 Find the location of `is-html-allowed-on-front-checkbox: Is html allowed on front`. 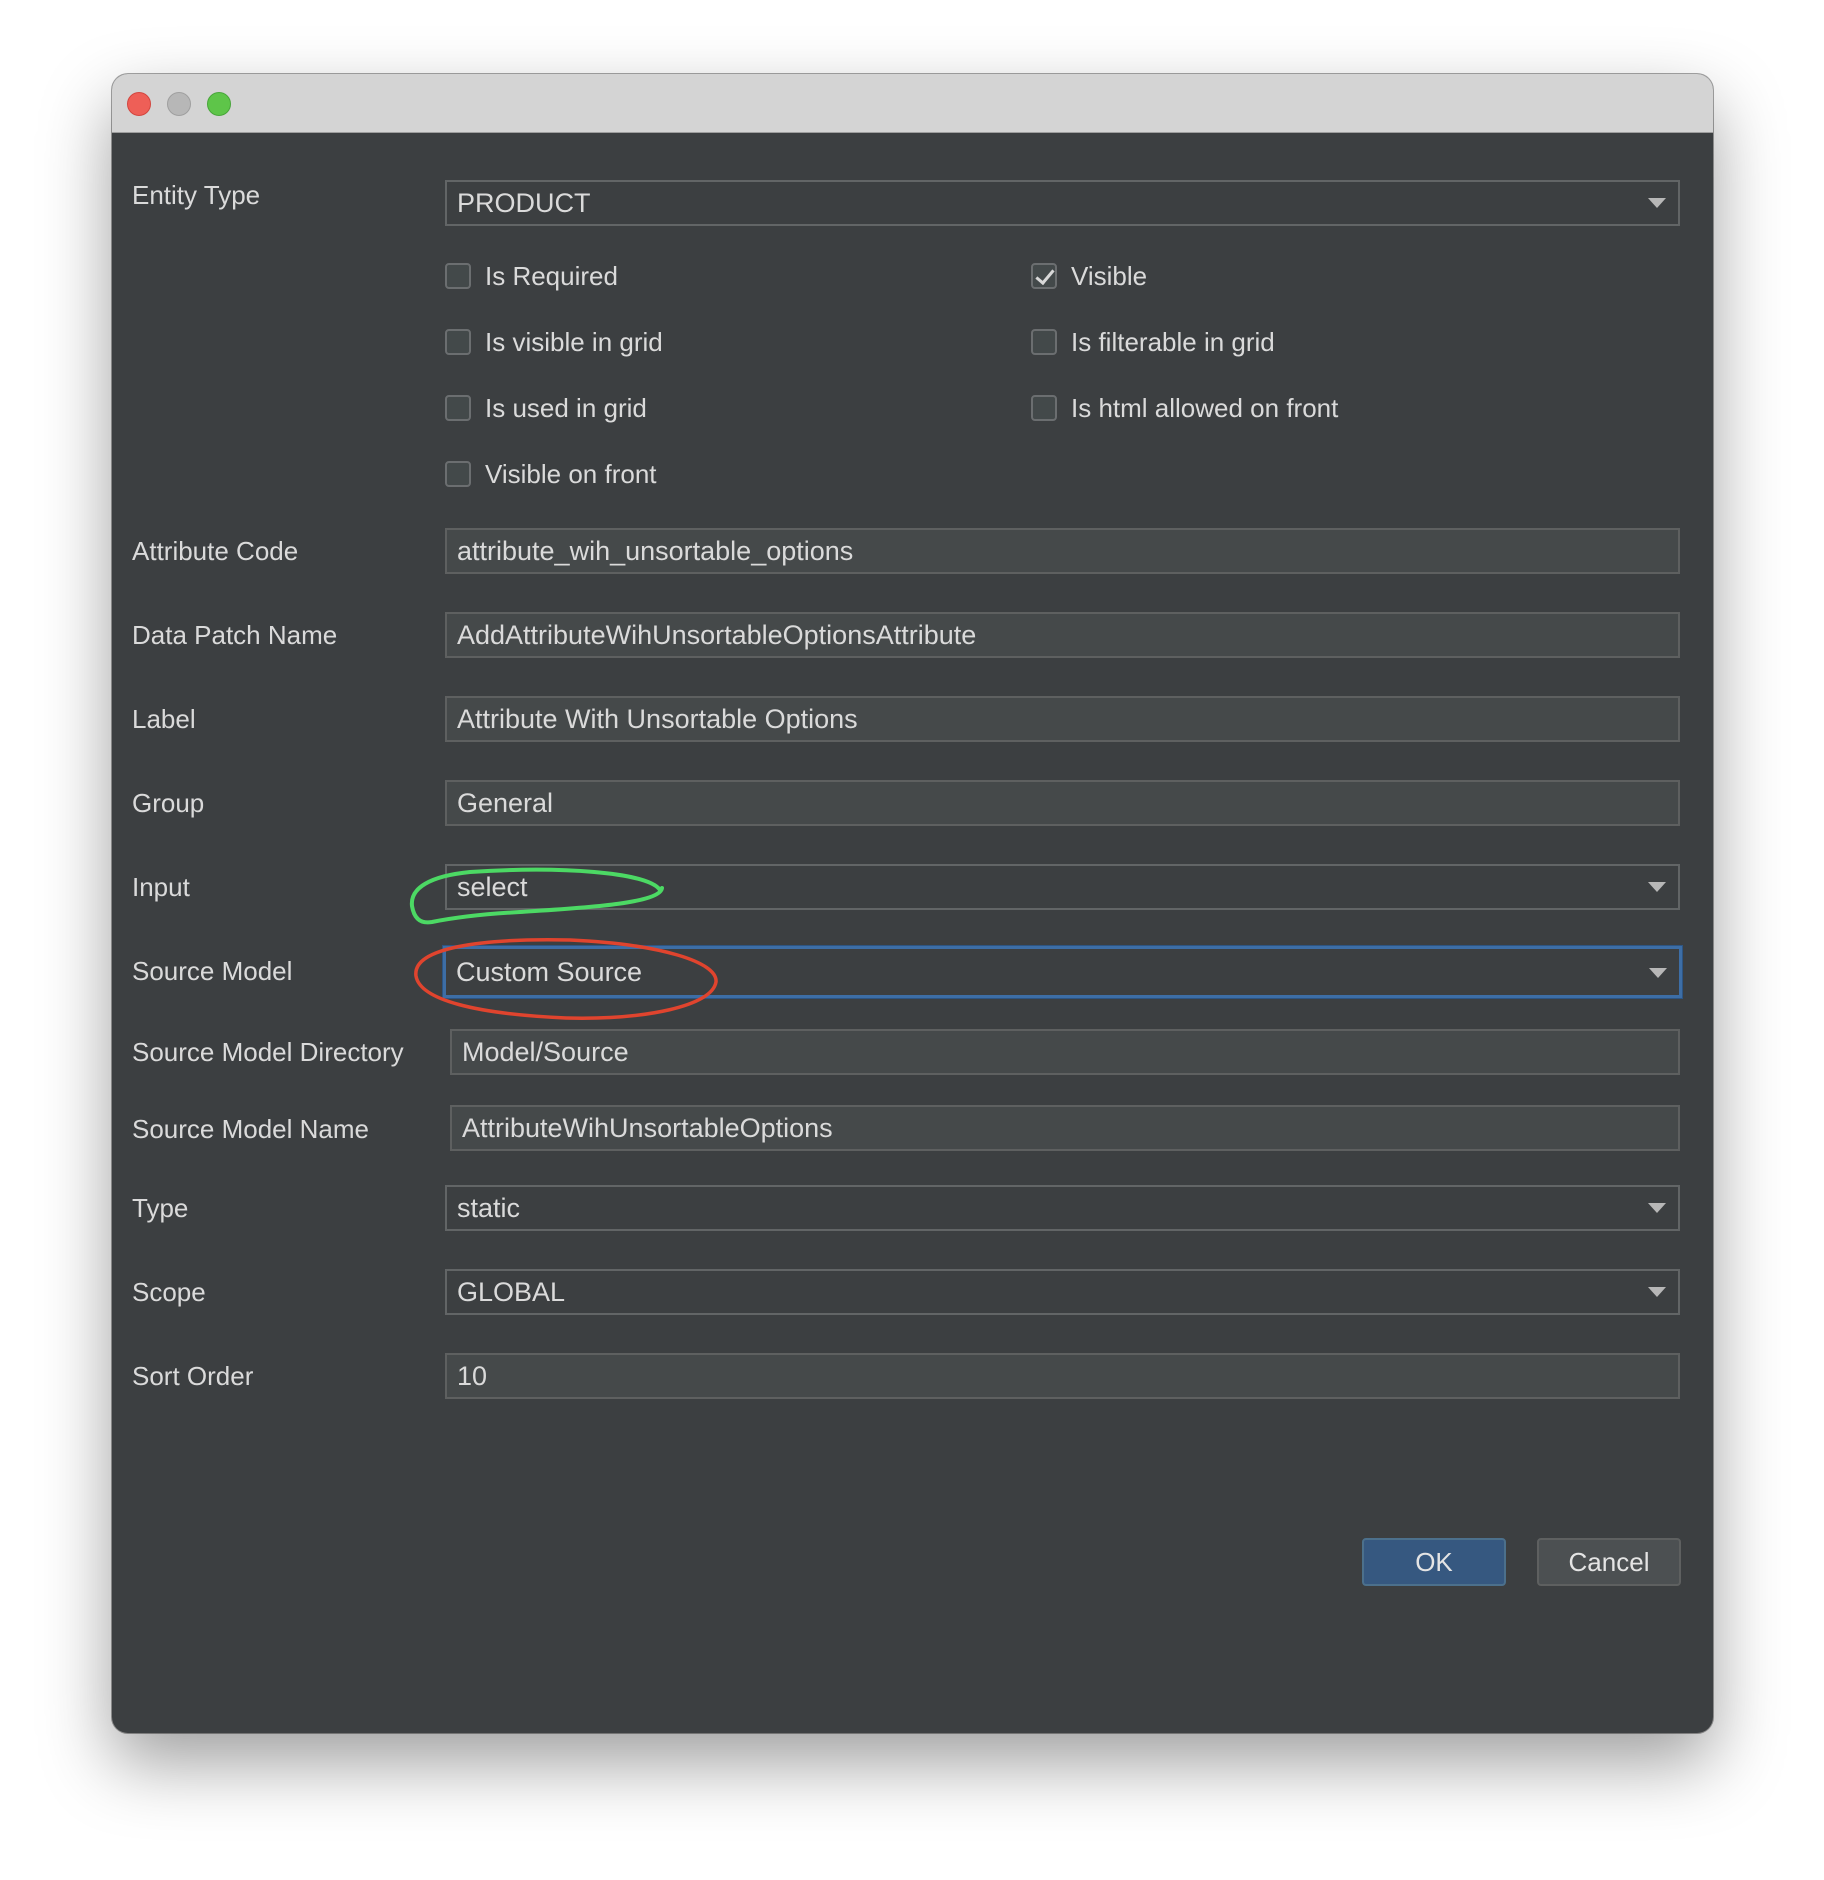

is-html-allowed-on-front-checkbox: Is html allowed on front is located at coordinates (1184, 408).